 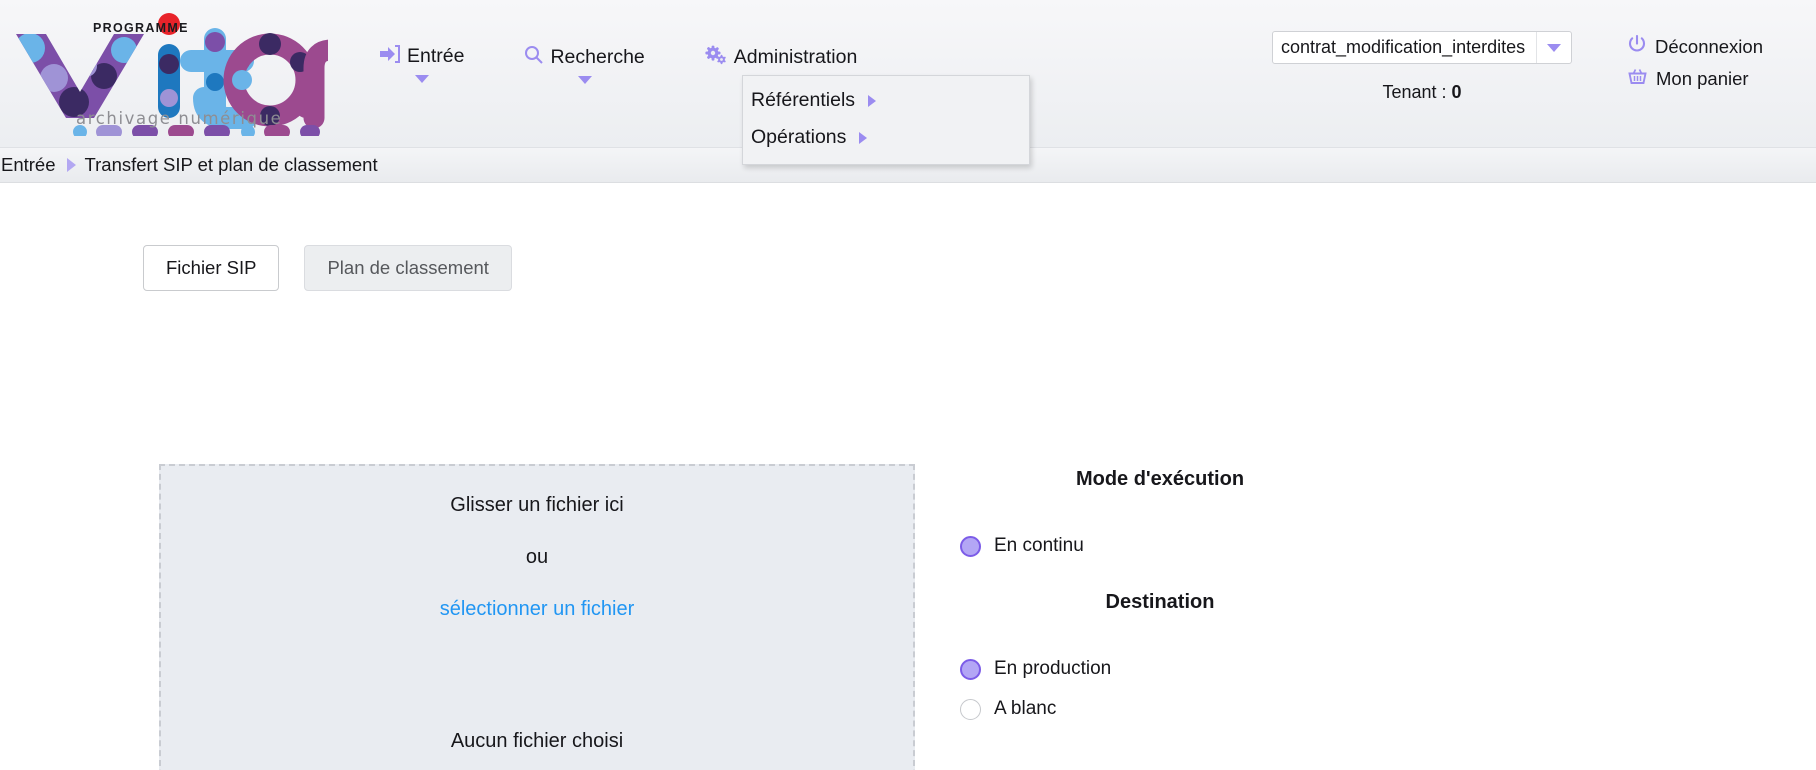 I want to click on destination-title: Destination, so click(x=1160, y=602).